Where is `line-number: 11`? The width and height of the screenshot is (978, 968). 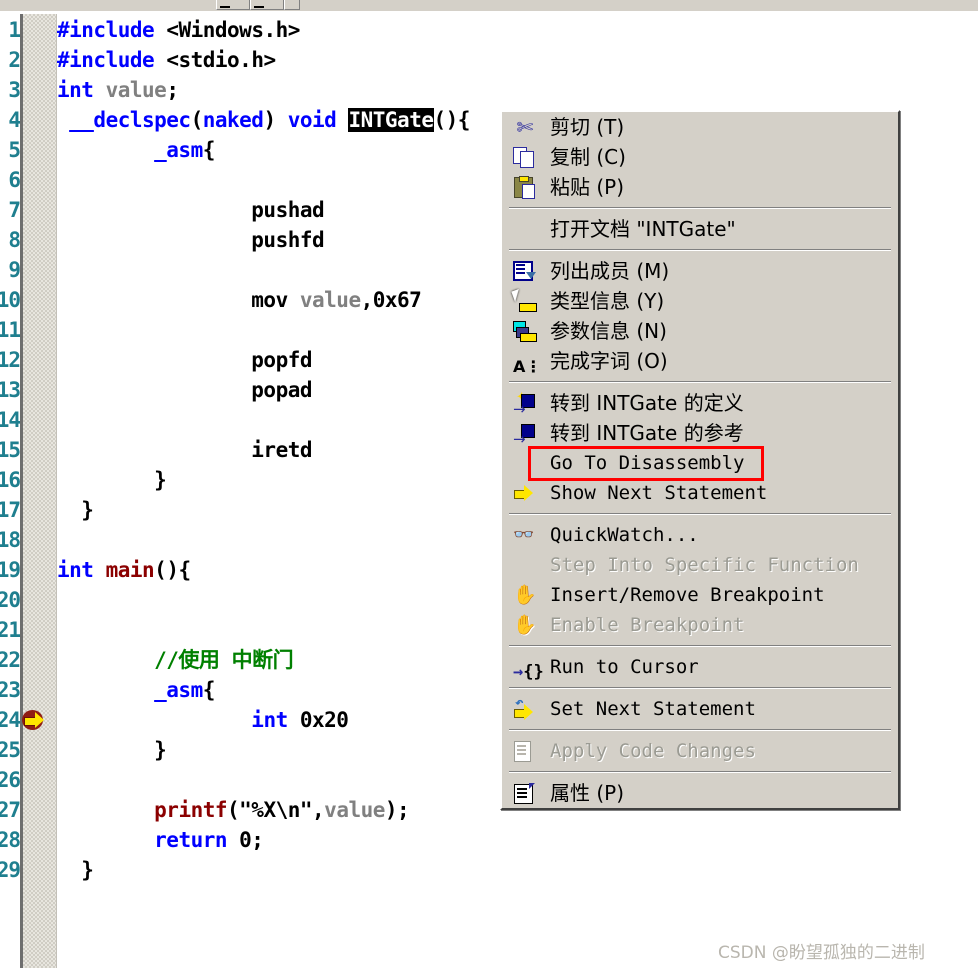 line-number: 11 is located at coordinates (10, 330).